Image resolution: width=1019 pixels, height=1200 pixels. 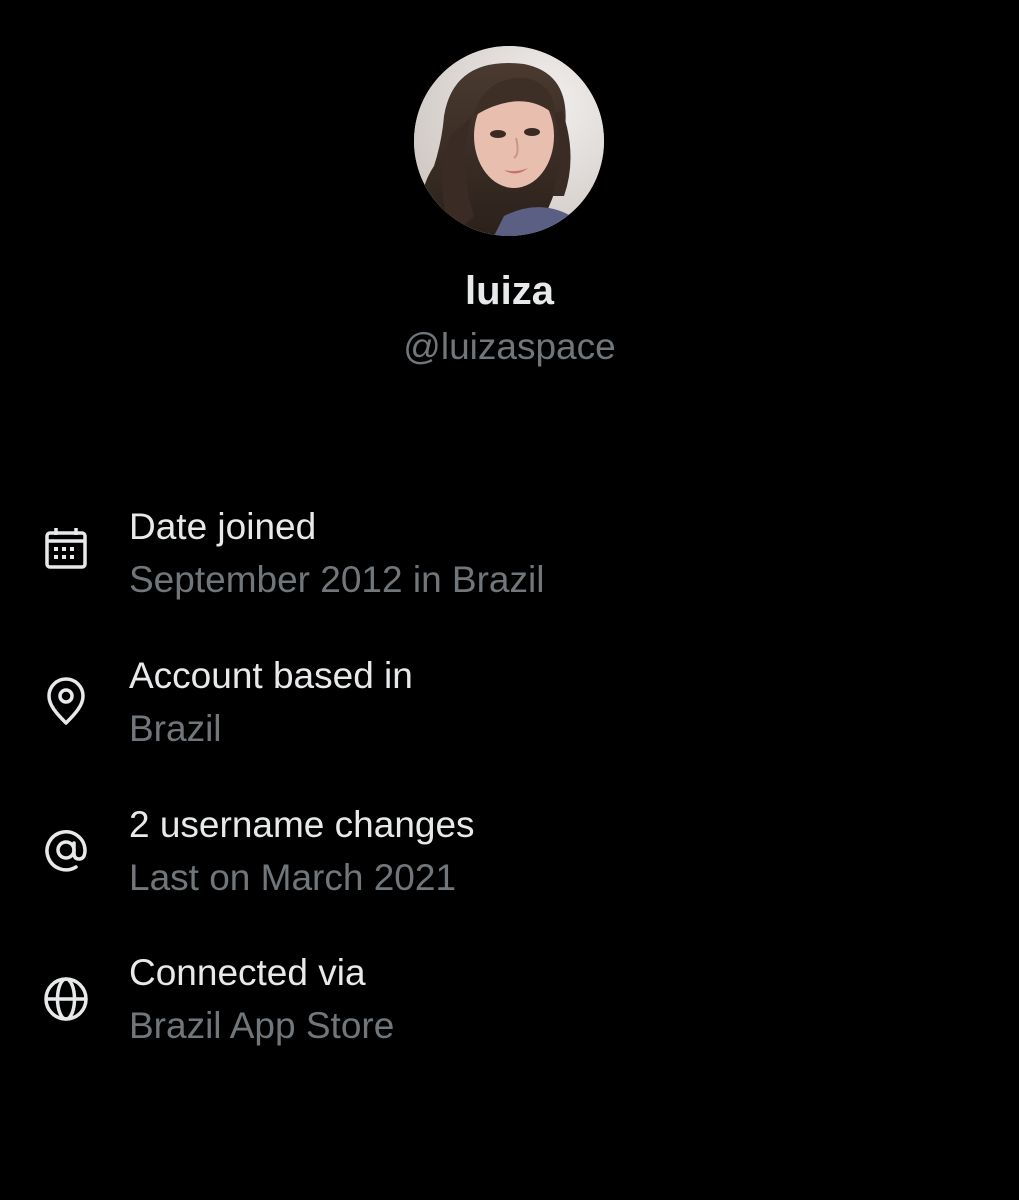 What do you see at coordinates (66, 702) in the screenshot?
I see `location-pin-icon` at bounding box center [66, 702].